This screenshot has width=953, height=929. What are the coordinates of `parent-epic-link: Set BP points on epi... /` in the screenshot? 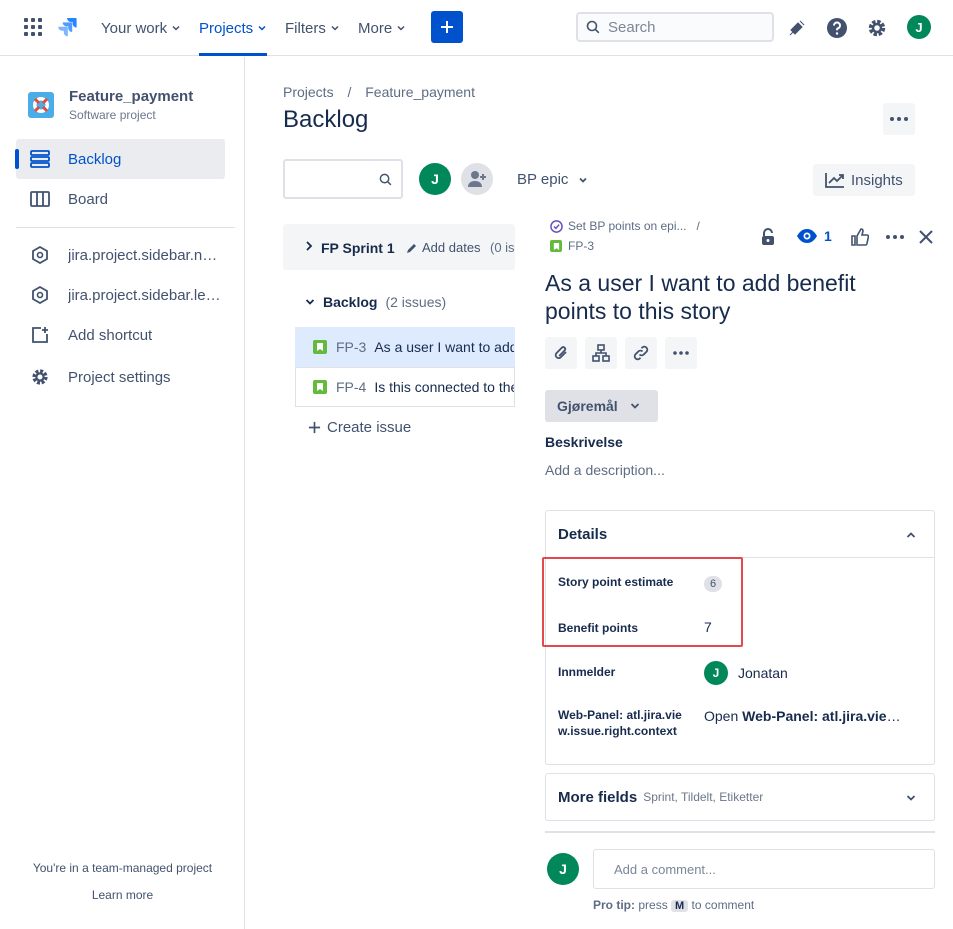 It's located at (625, 226).